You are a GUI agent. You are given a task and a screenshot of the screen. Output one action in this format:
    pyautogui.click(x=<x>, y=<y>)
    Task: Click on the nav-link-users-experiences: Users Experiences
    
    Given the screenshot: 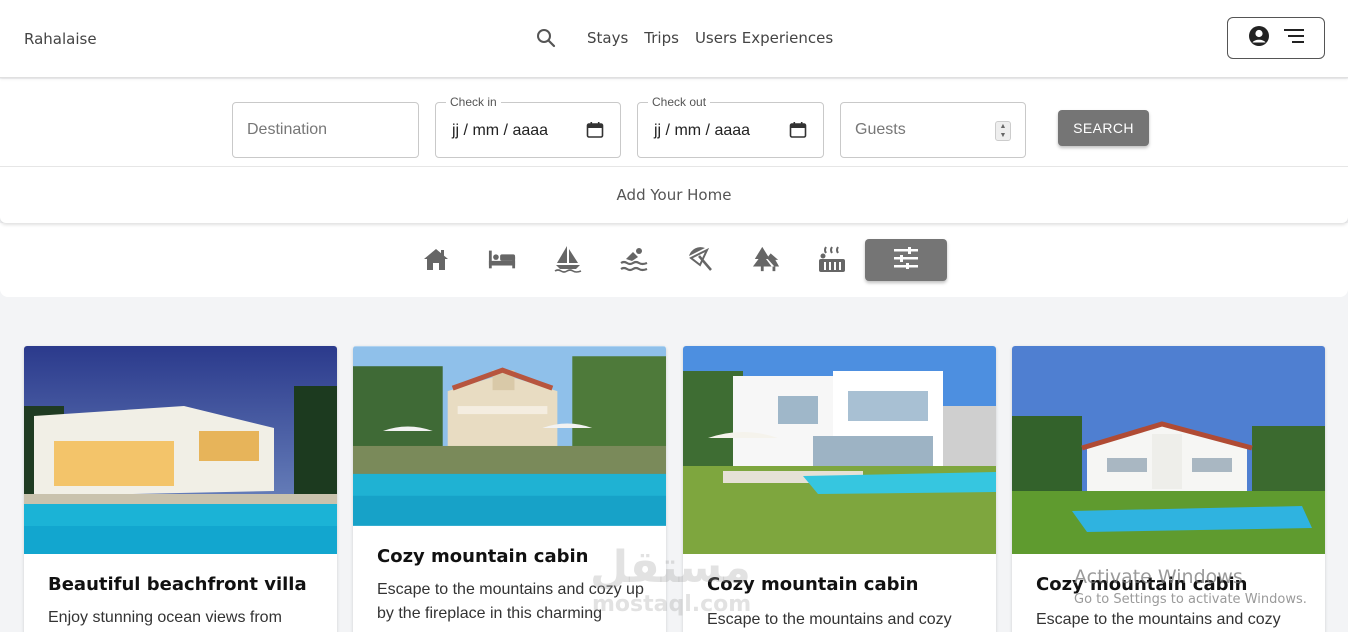 What is the action you would take?
    pyautogui.click(x=764, y=38)
    